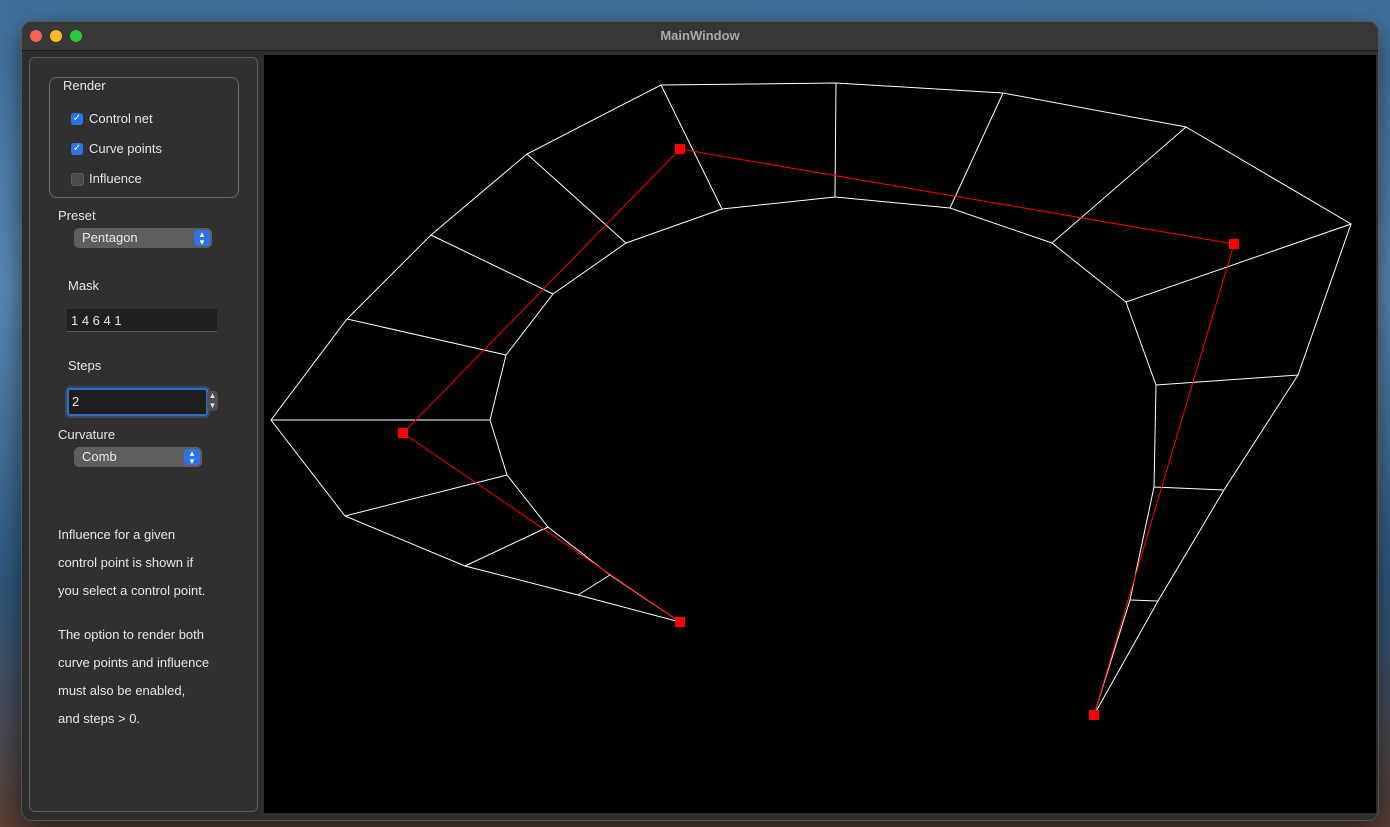  What do you see at coordinates (87, 434) in the screenshot?
I see `curvature-label: Curvature` at bounding box center [87, 434].